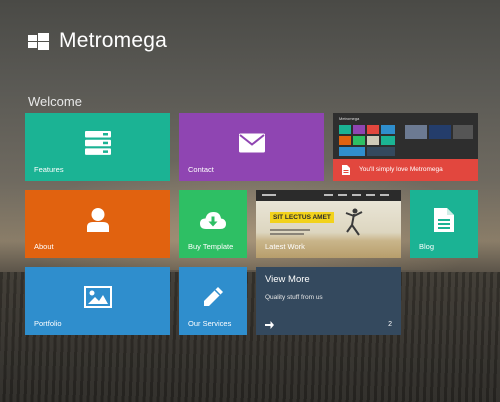 This screenshot has width=500, height=402. Describe the element at coordinates (401, 169) in the screenshot. I see `promo-text: You'll simply love Metromega` at that location.